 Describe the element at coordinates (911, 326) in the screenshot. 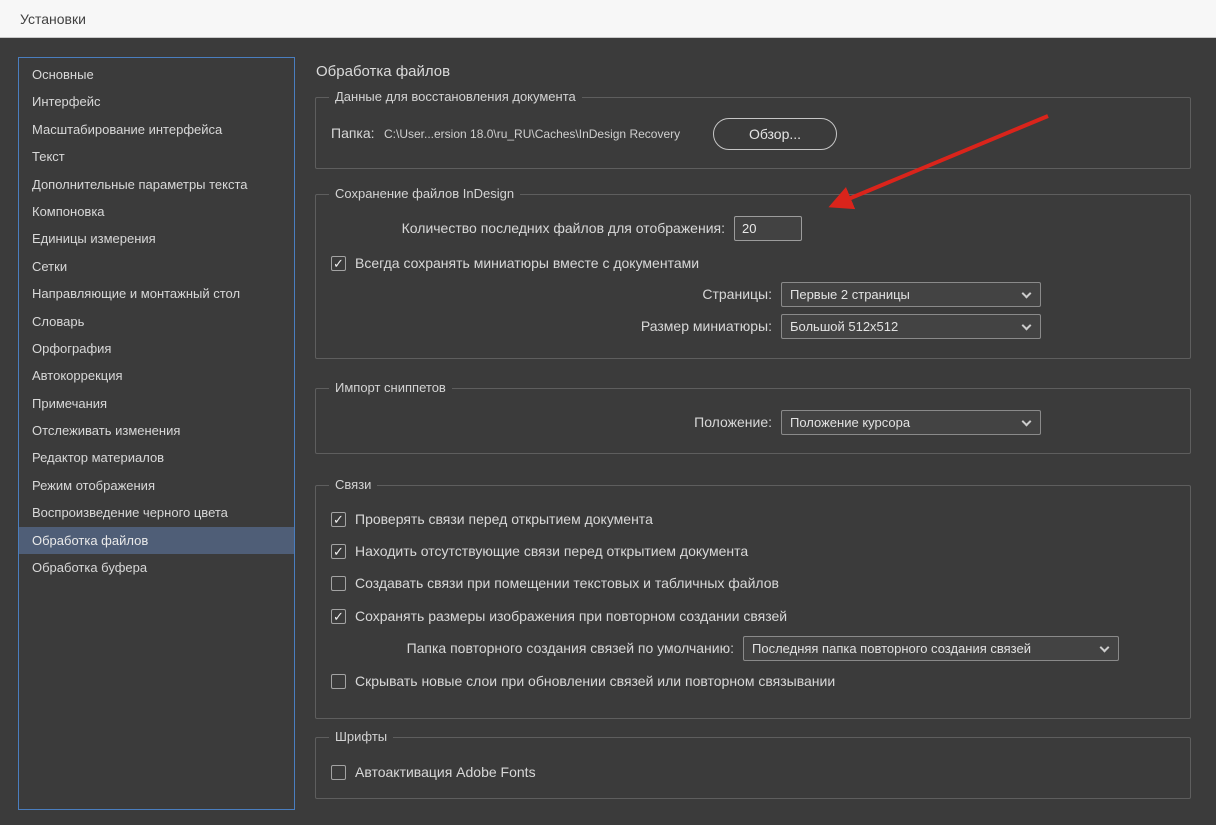

I see `thumb-size-dropdown: Большой 512x512` at that location.